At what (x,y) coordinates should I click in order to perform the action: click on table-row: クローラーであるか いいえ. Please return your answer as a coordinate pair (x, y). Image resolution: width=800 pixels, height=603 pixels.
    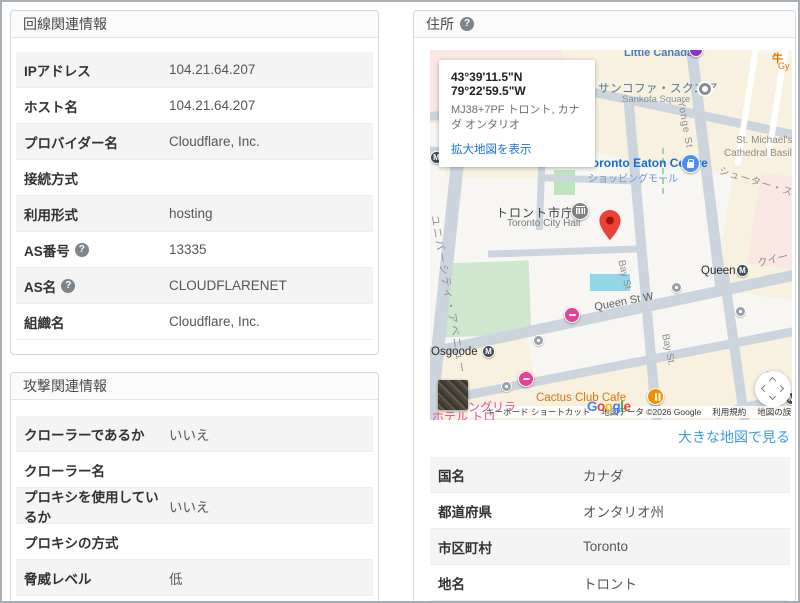
    Looking at the image, I should click on (194, 434).